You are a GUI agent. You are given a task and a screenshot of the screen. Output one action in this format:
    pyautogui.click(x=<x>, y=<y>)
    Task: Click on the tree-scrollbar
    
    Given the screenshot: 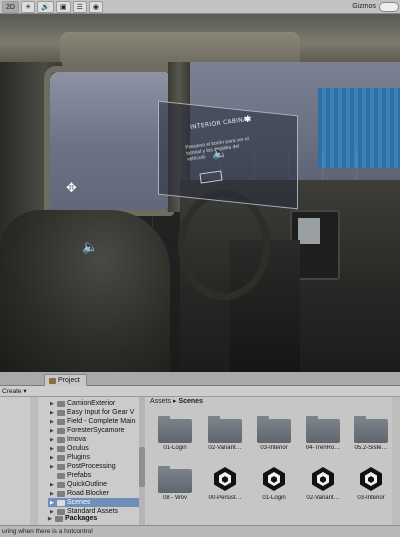 What is the action you would take?
    pyautogui.click(x=142, y=461)
    